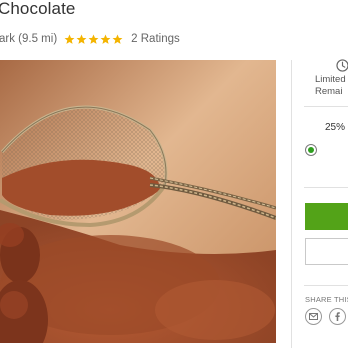  Describe the element at coordinates (155, 39) in the screenshot. I see `ratings-count-link: 2 Ratings` at that location.